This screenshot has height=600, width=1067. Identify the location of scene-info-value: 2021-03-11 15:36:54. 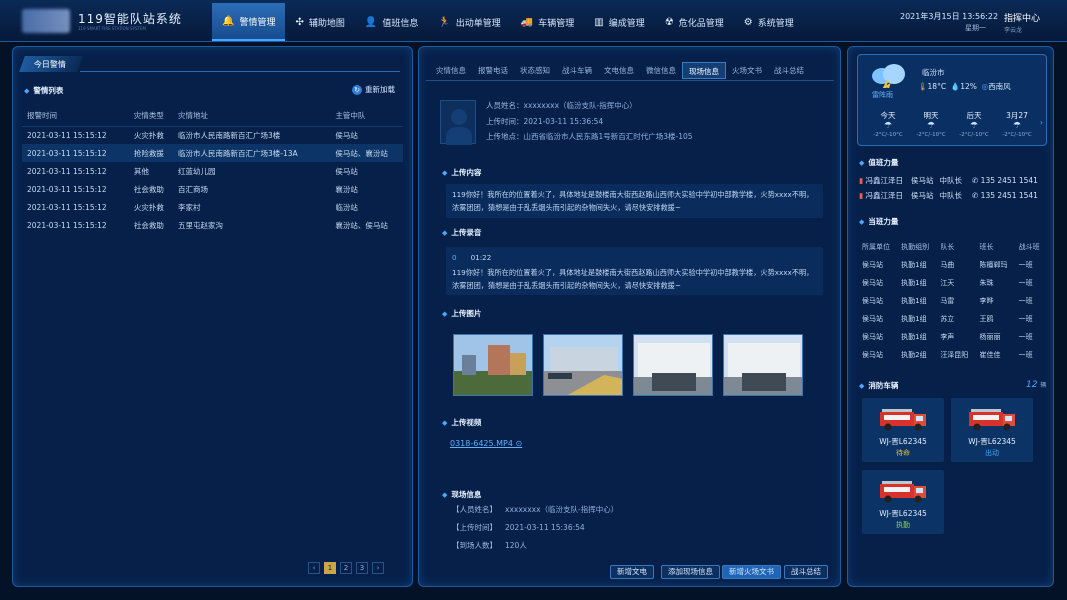
(545, 527).